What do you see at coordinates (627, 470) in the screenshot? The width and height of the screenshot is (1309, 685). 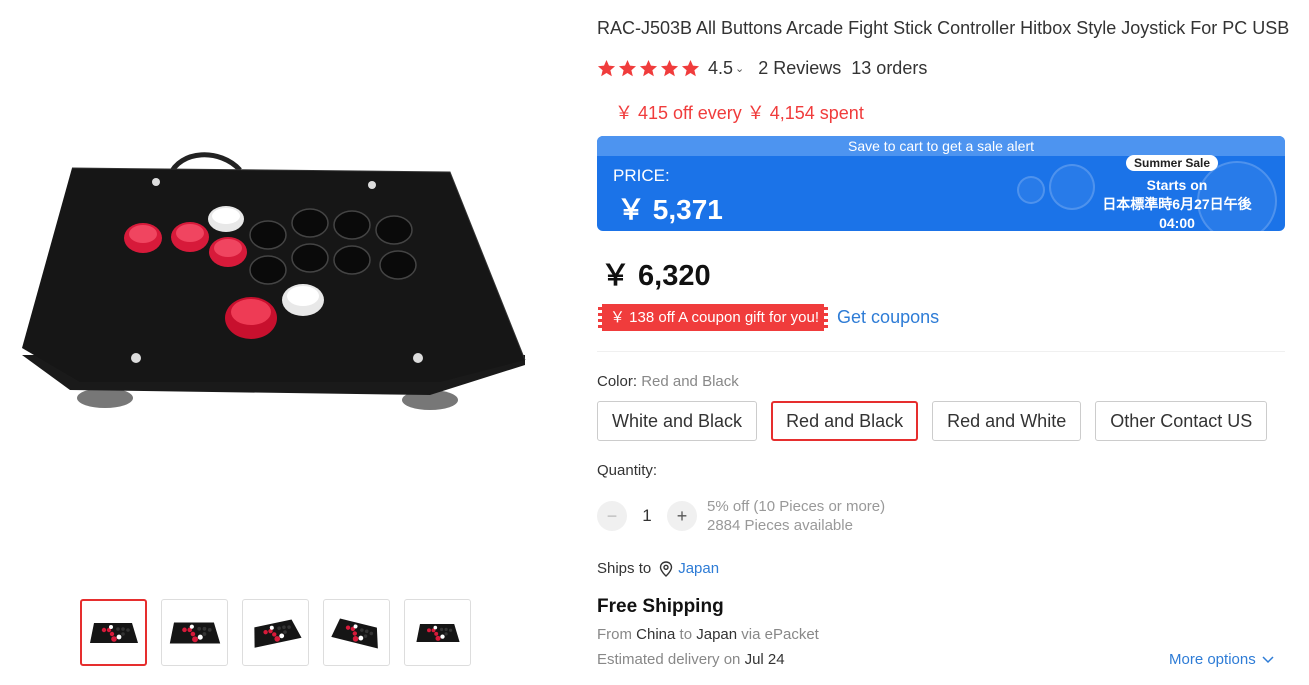 I see `quantity-label: Quantity:` at bounding box center [627, 470].